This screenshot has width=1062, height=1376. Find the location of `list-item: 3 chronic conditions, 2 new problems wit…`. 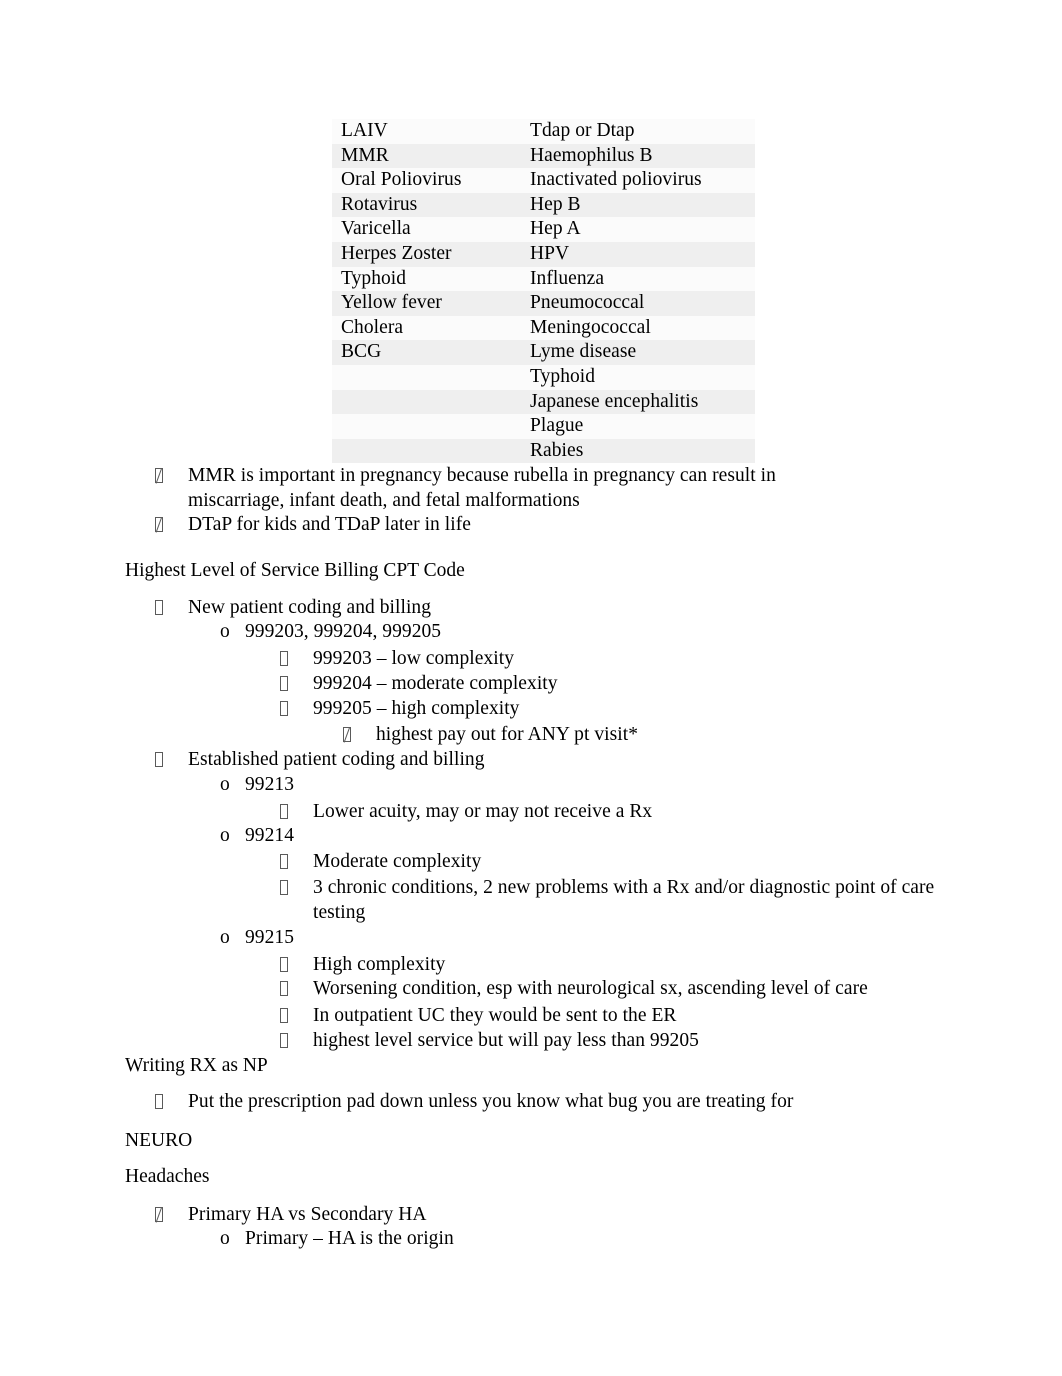

list-item: 3 chronic conditions, 2 new problems wit… is located at coordinates (610, 901).